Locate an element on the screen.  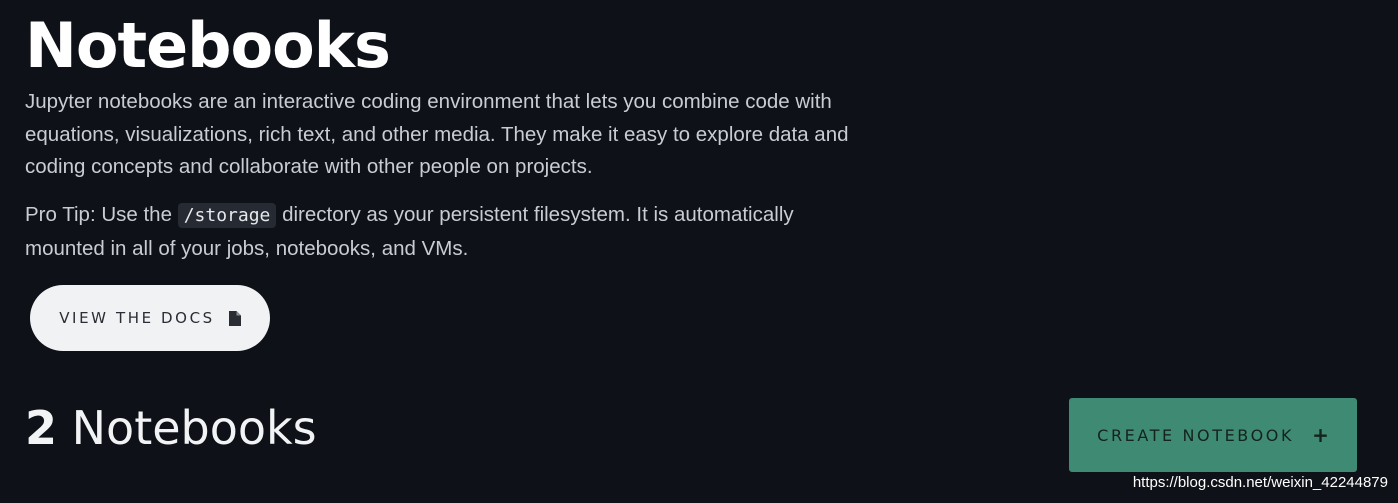
view-docs-button: VIEW THE DOCS is located at coordinates (150, 318).